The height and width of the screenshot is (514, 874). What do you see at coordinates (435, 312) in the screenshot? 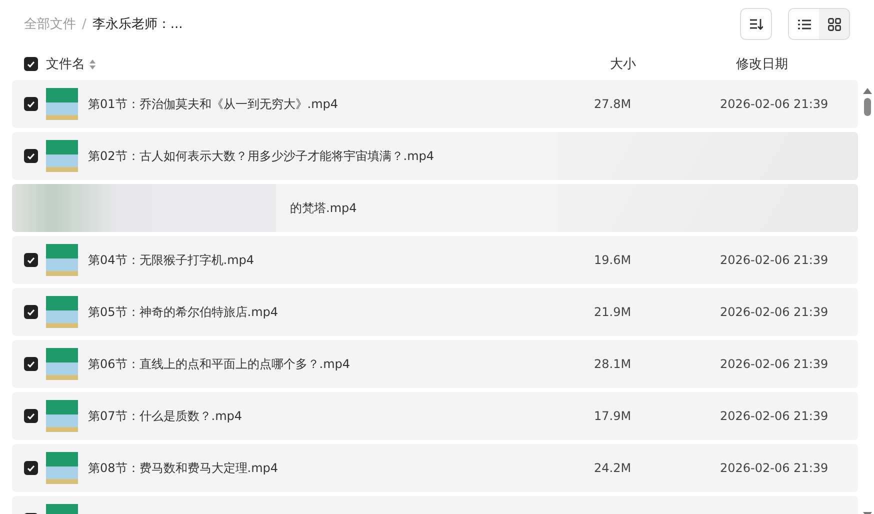
I see `file-row: 第05节：神奇的希尔伯特旅店.mp4 21.9M 2026-02-06 21:39` at bounding box center [435, 312].